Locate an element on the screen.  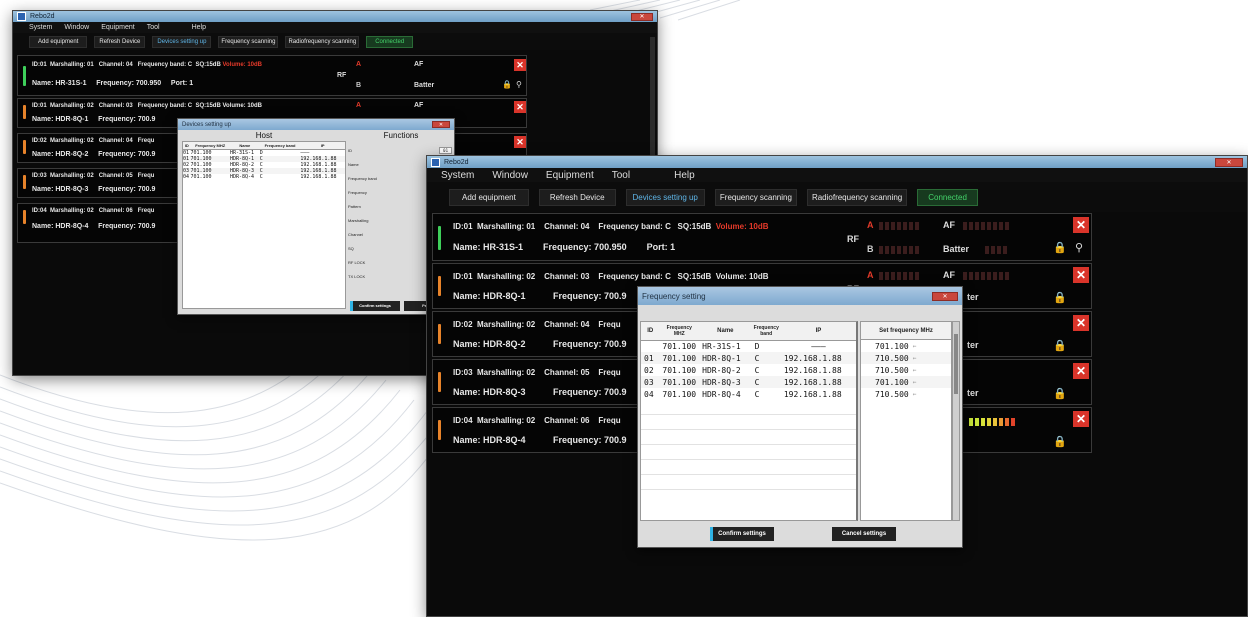
background-titlebar: Rebo2d ✕ is located at coordinates (335, 16).